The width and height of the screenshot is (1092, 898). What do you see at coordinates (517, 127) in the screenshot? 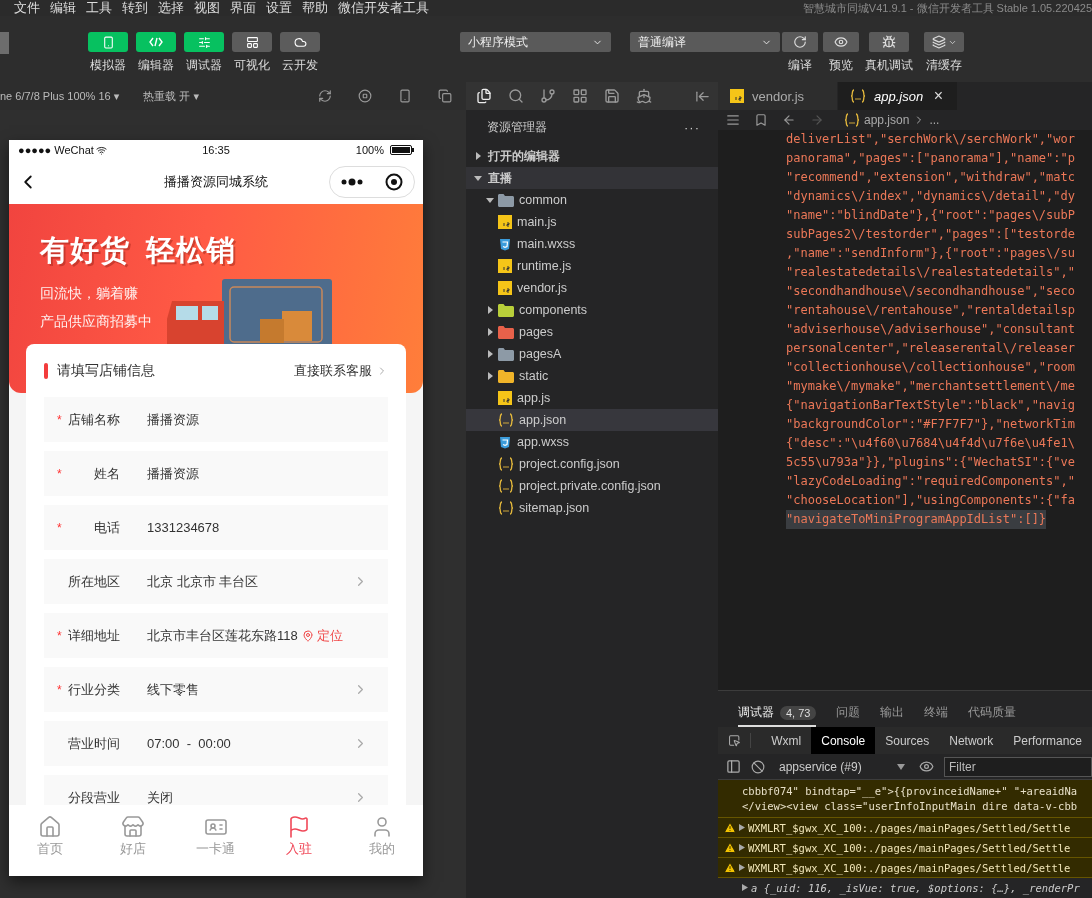
I see `panel-title: 资源管理器` at bounding box center [517, 127].